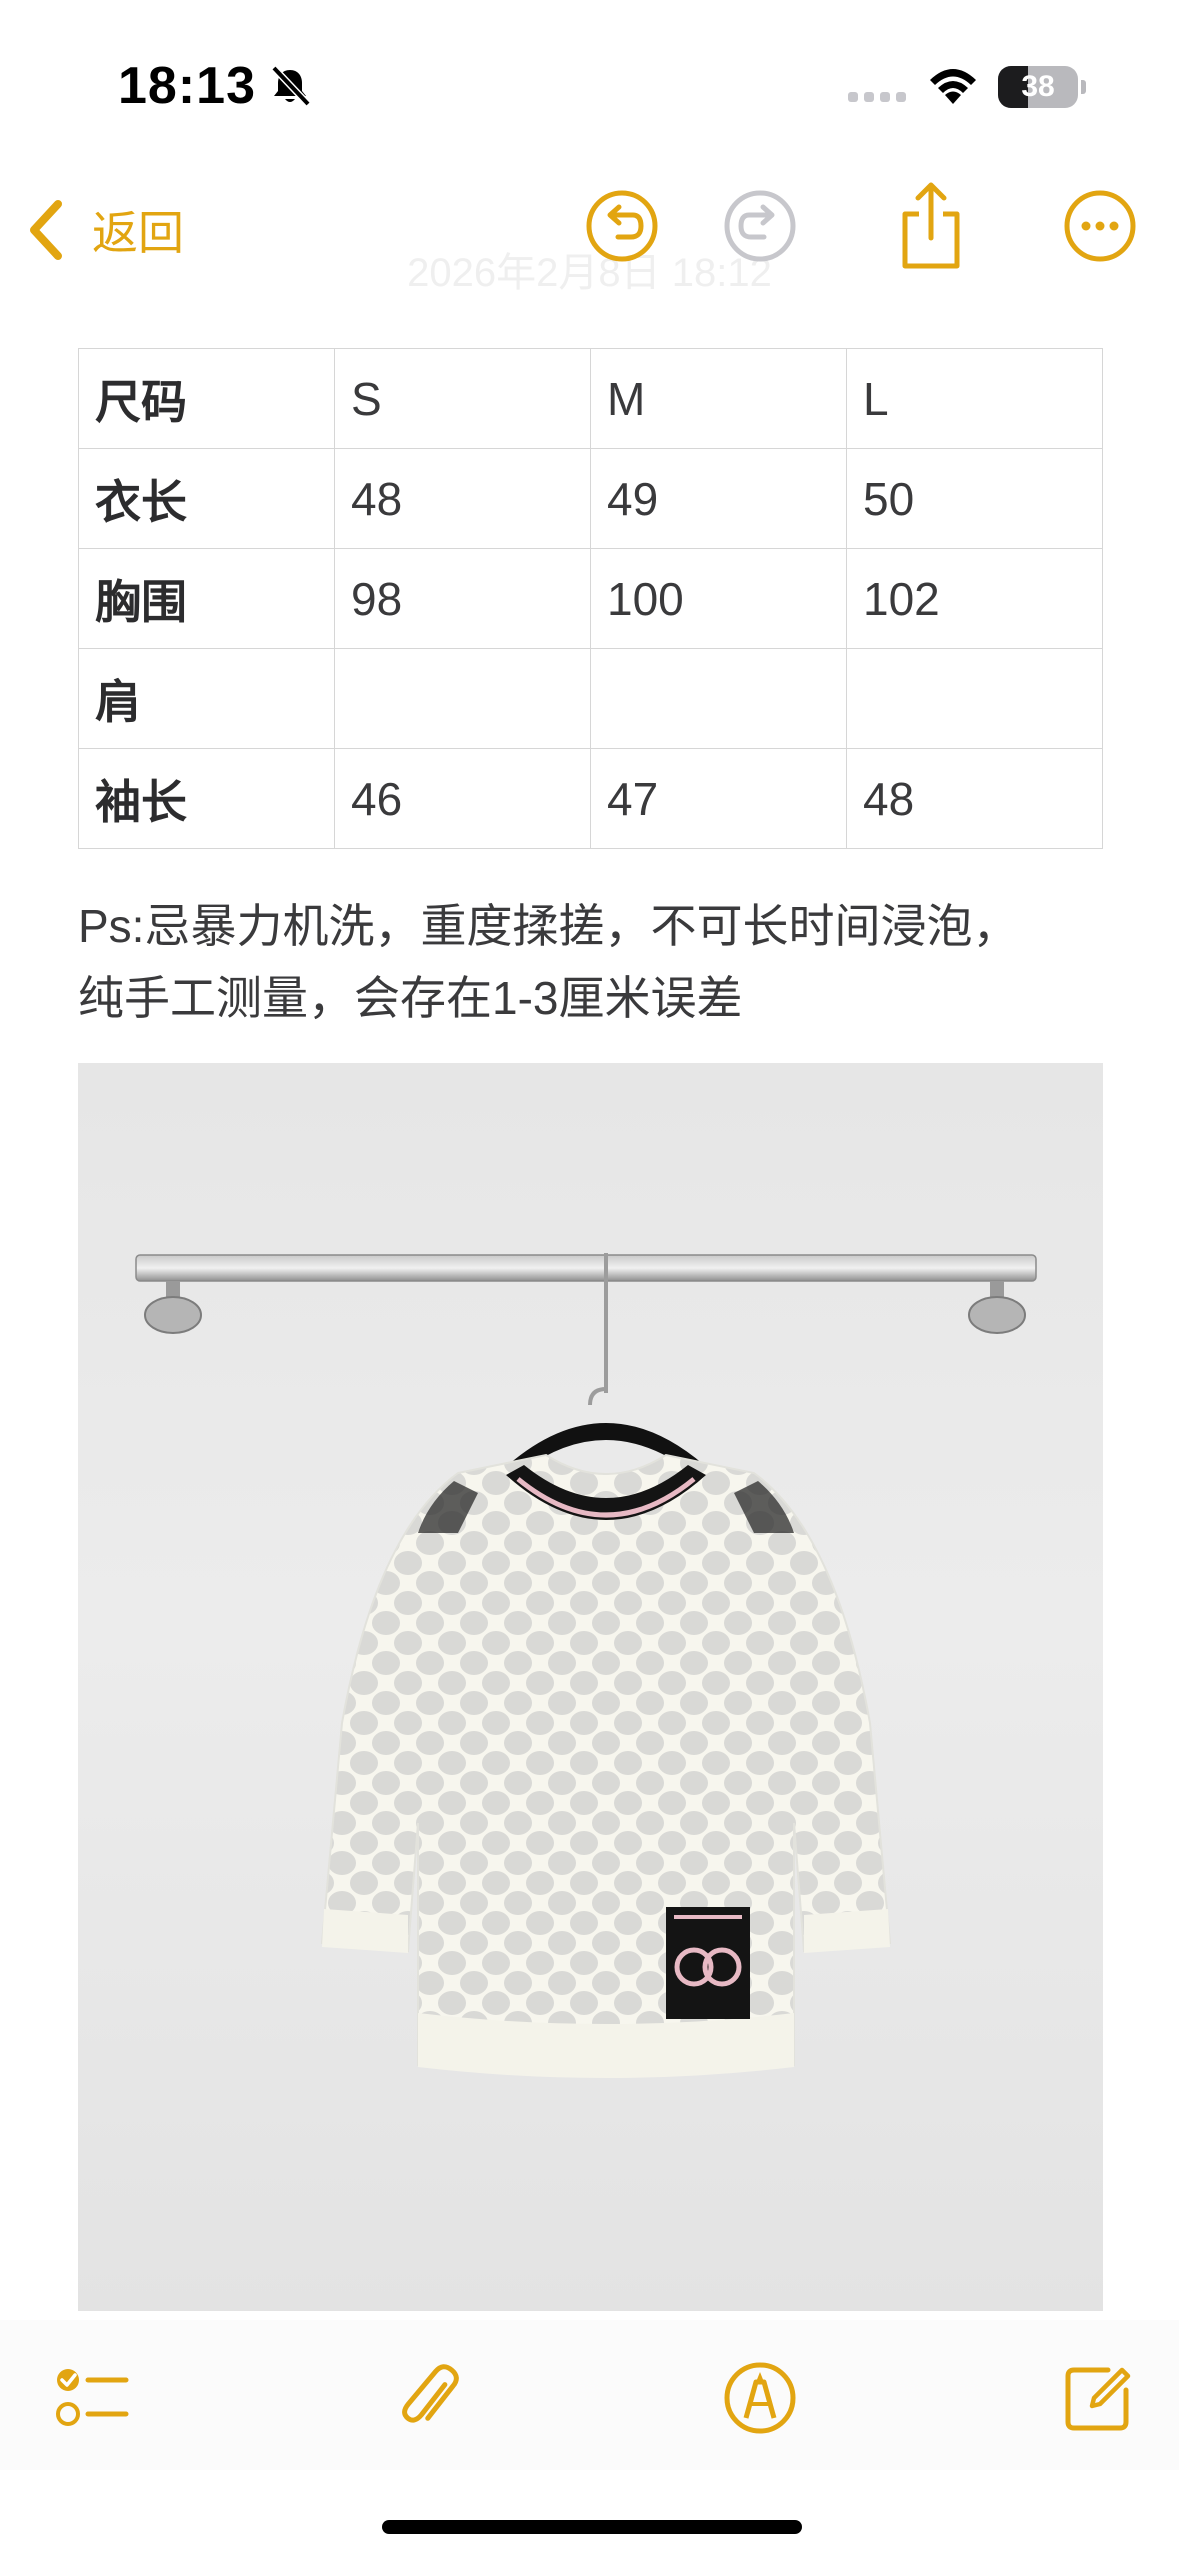 The width and height of the screenshot is (1179, 2556). I want to click on redo-icon, so click(760, 226).